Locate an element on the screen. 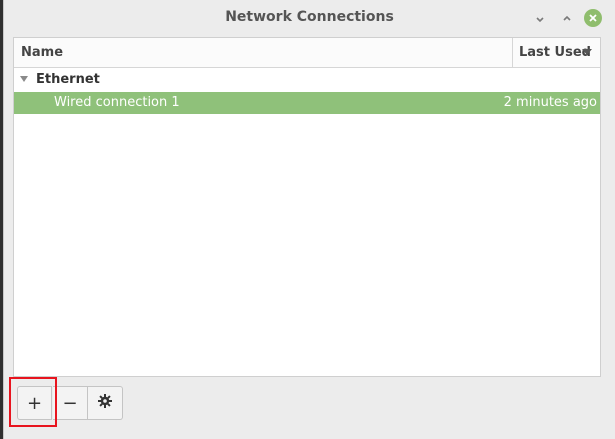 This screenshot has width=615, height=439. title-bar: Network Connections is located at coordinates (309, 18).